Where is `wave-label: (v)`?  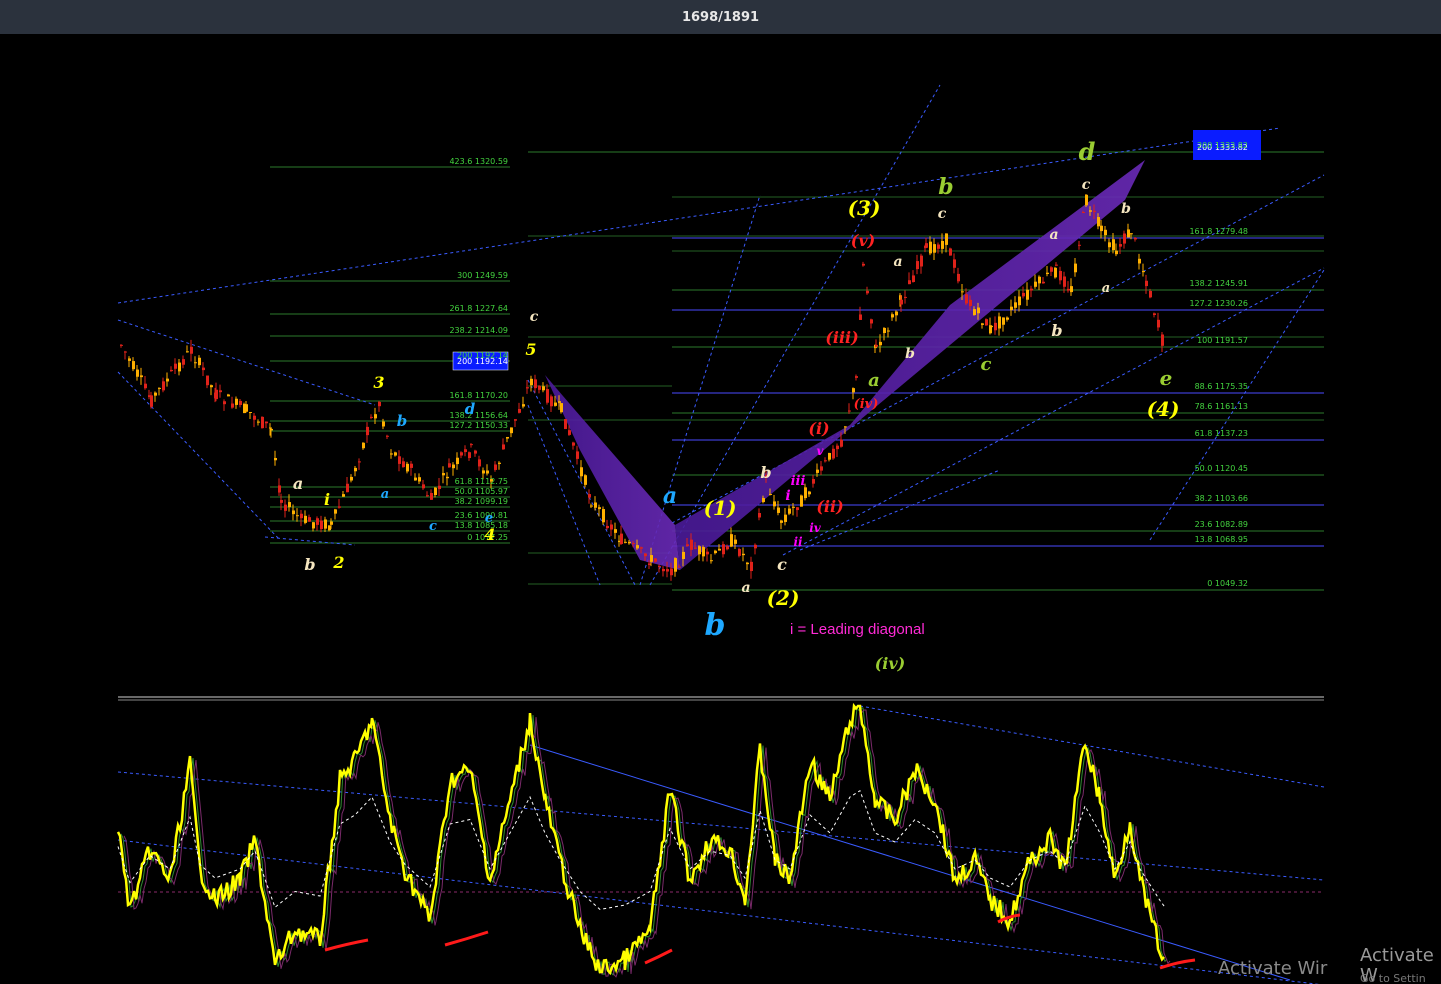 wave-label: (v) is located at coordinates (863, 240).